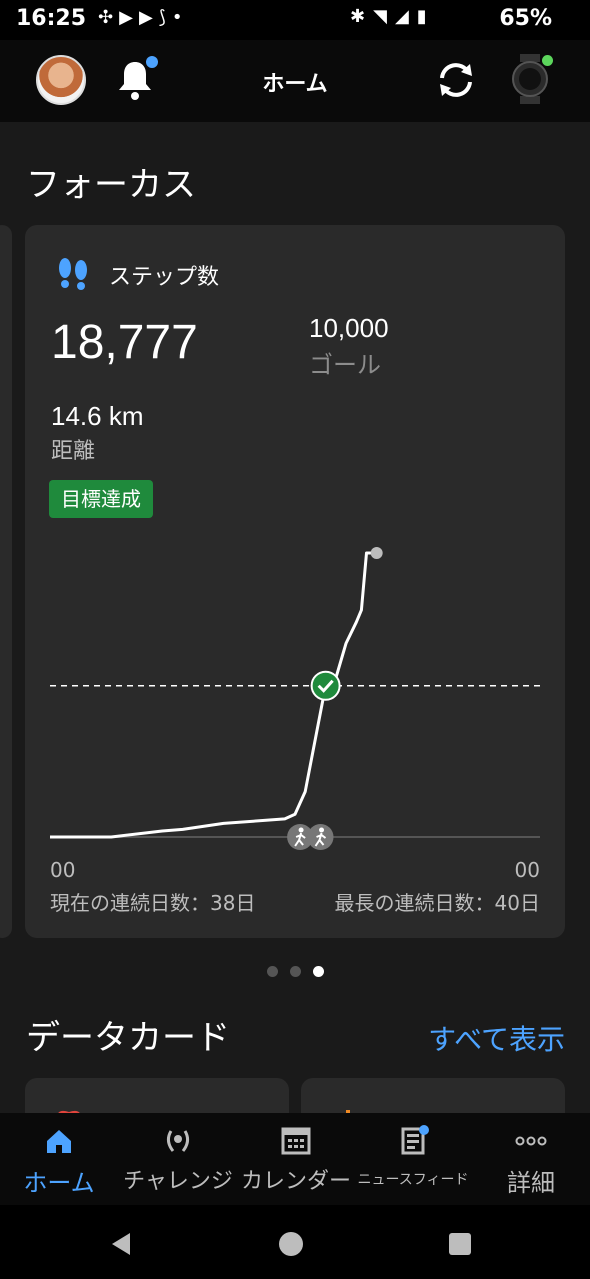  What do you see at coordinates (178, 1141) in the screenshot?
I see `laurel-icon` at bounding box center [178, 1141].